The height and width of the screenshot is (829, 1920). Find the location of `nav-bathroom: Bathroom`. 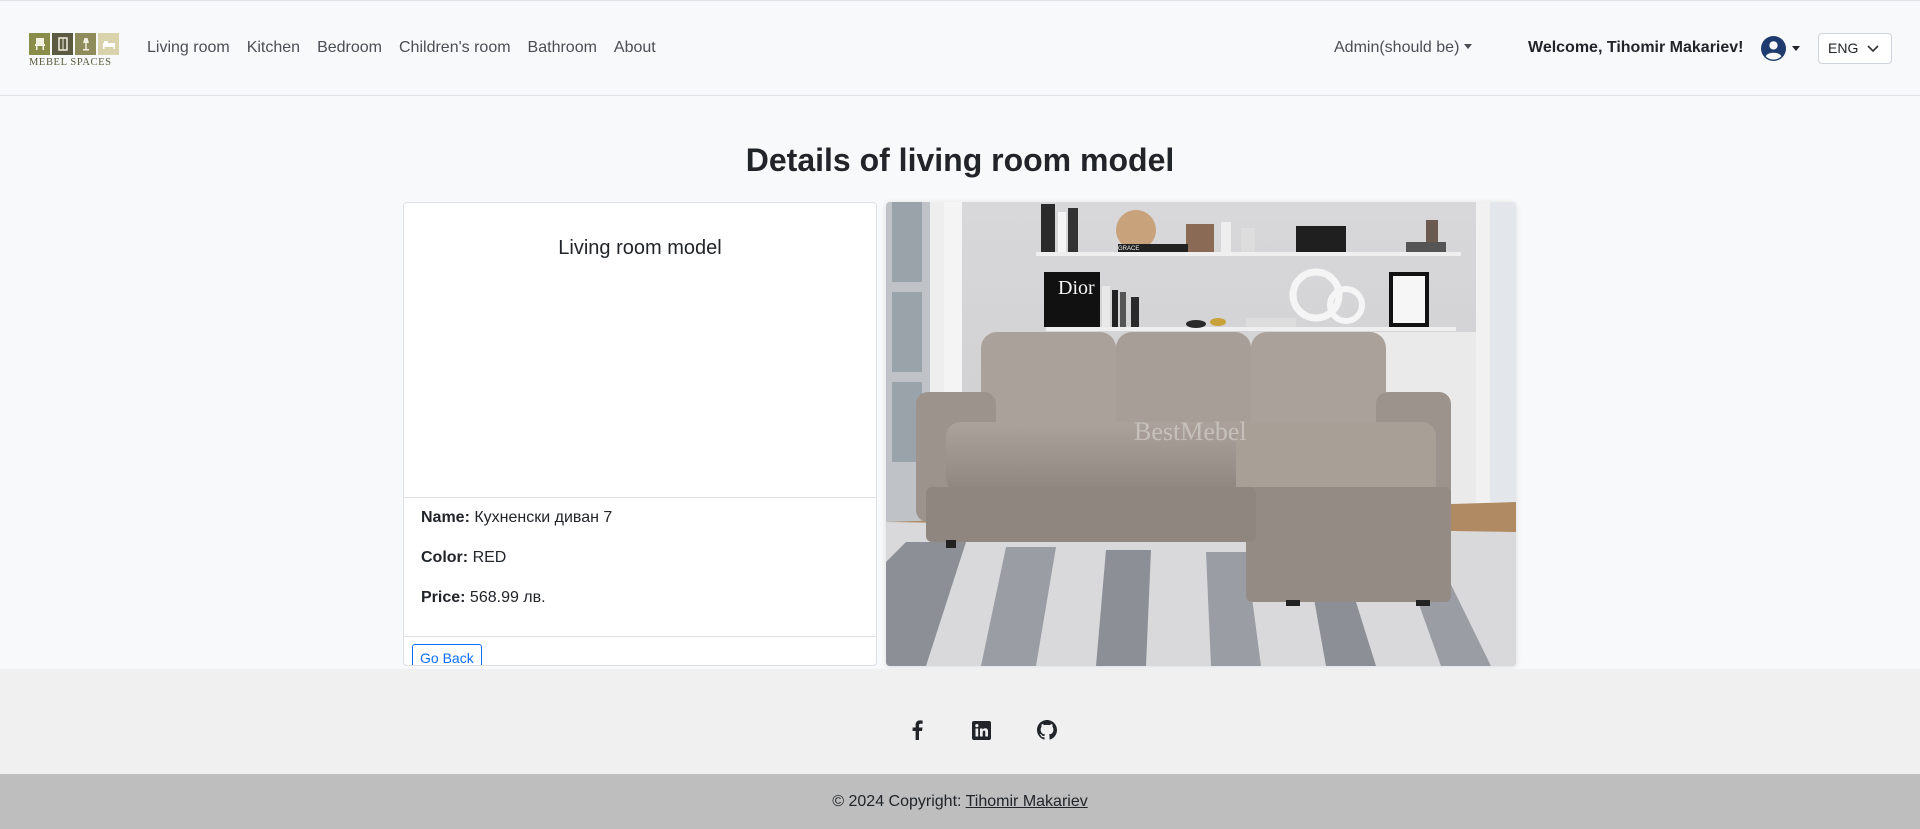

nav-bathroom: Bathroom is located at coordinates (562, 48).